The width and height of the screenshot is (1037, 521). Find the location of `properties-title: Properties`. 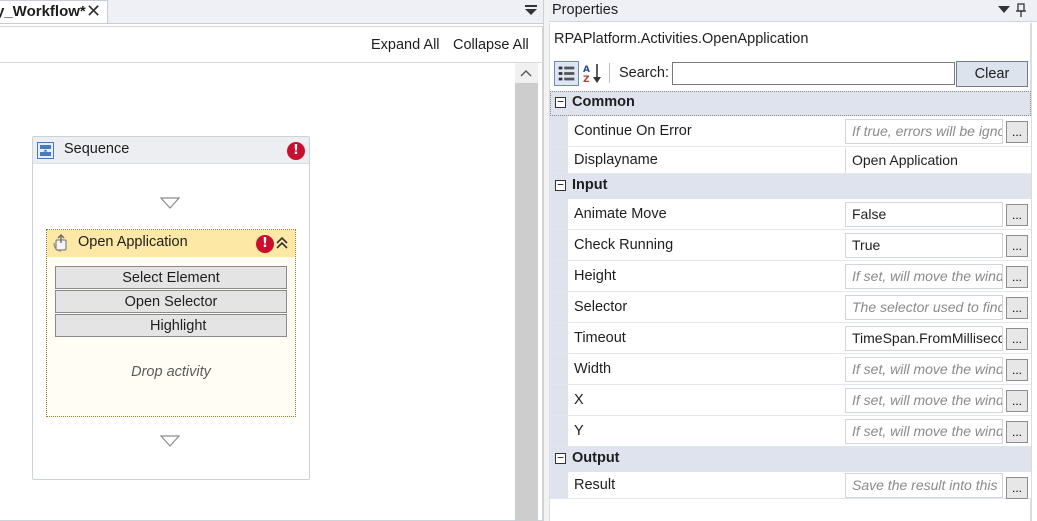

properties-title: Properties is located at coordinates (585, 10).